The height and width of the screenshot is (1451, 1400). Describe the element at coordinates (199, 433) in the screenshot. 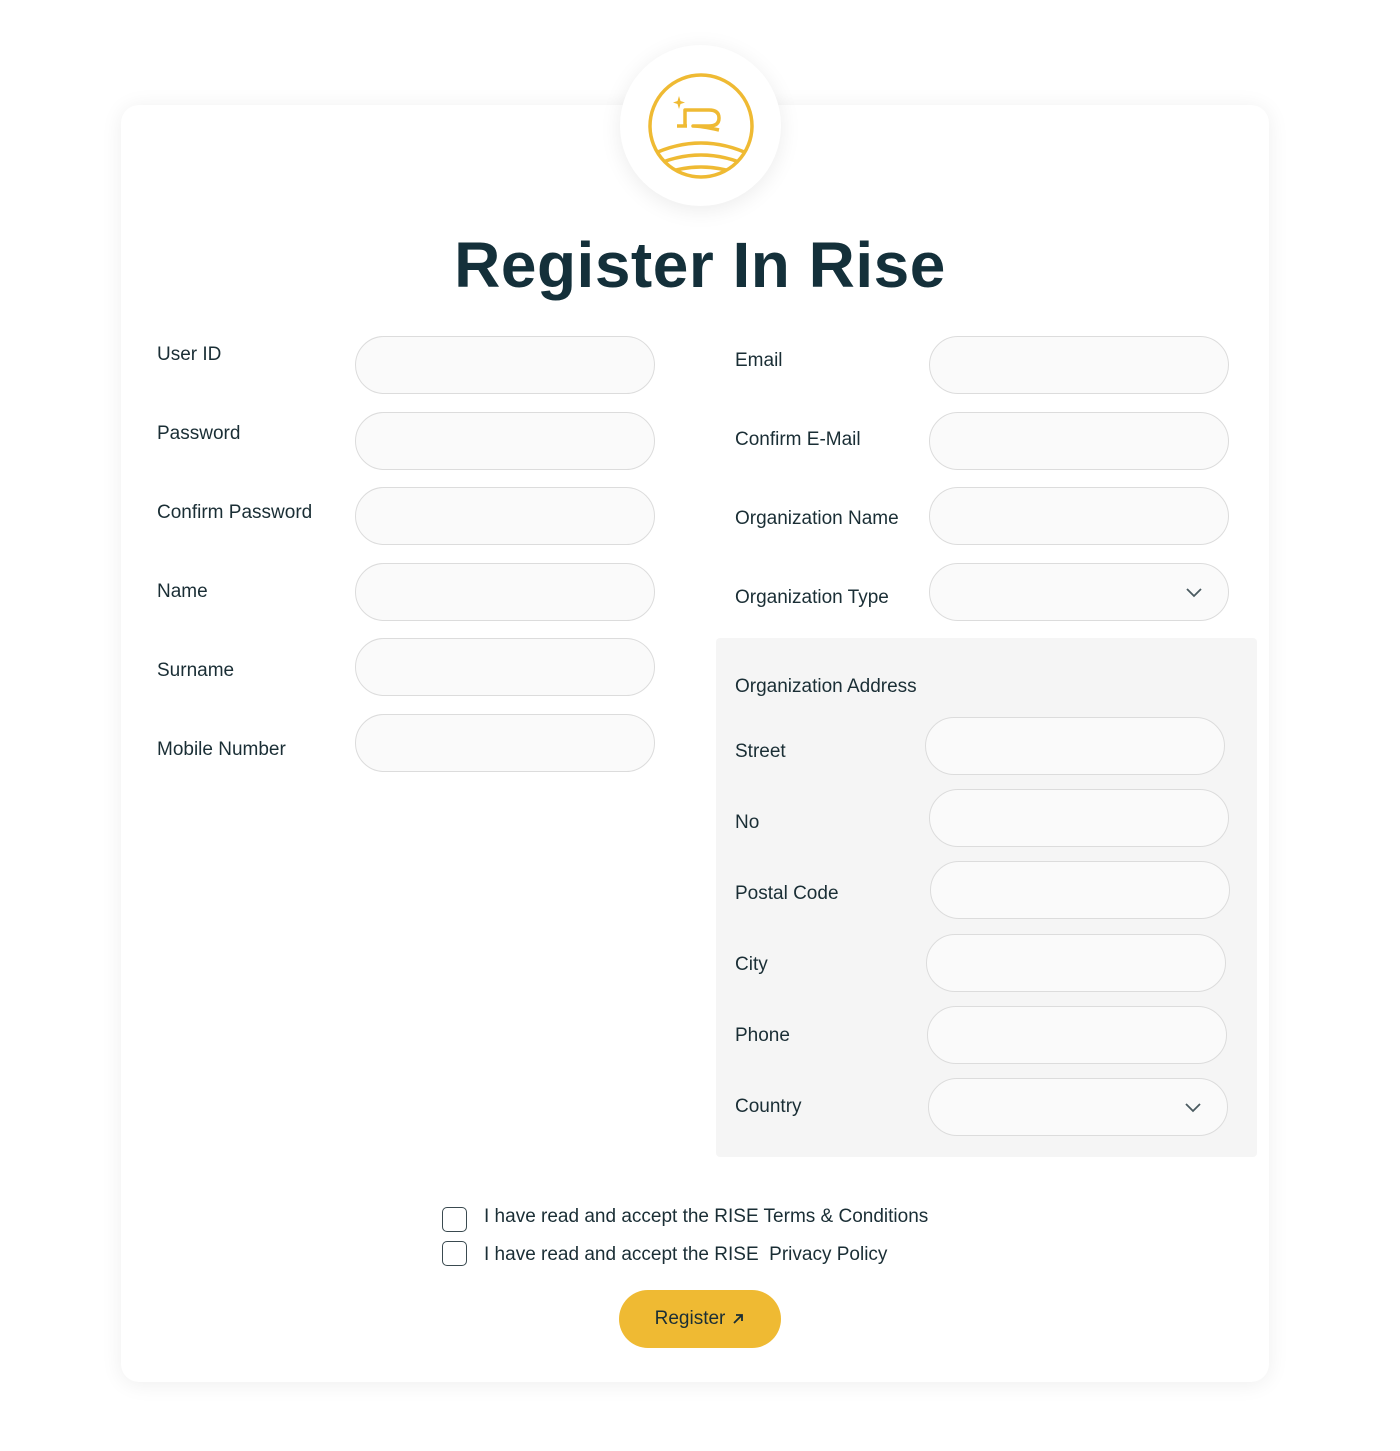

I see `password-label: Password` at that location.